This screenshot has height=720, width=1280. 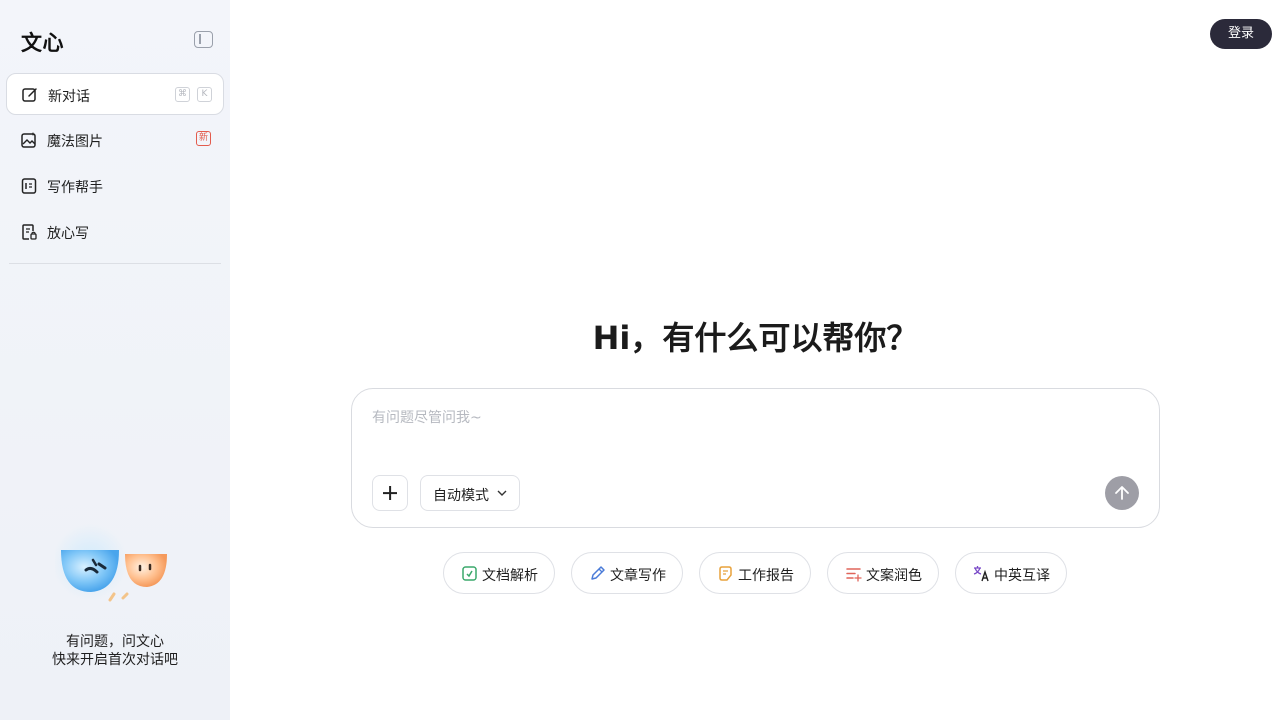 What do you see at coordinates (766, 576) in the screenshot?
I see `chip-label: 工作报告` at bounding box center [766, 576].